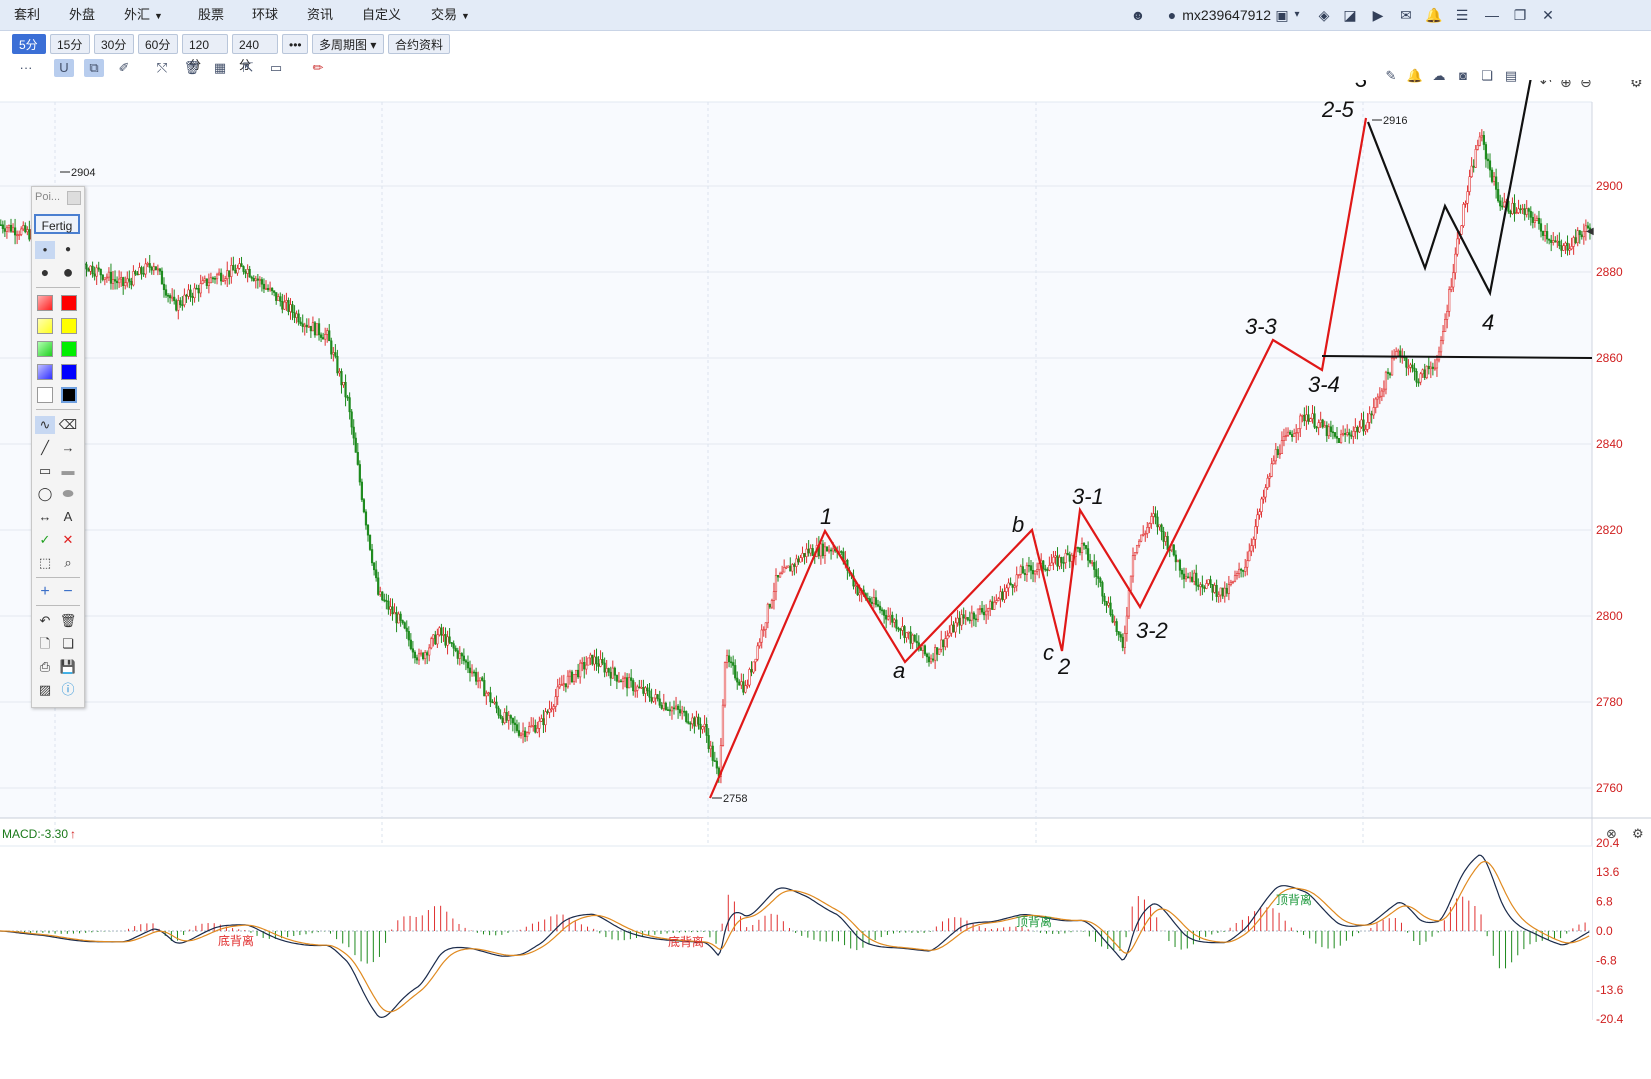  I want to click on close-icon: ✕, so click(1548, 15).